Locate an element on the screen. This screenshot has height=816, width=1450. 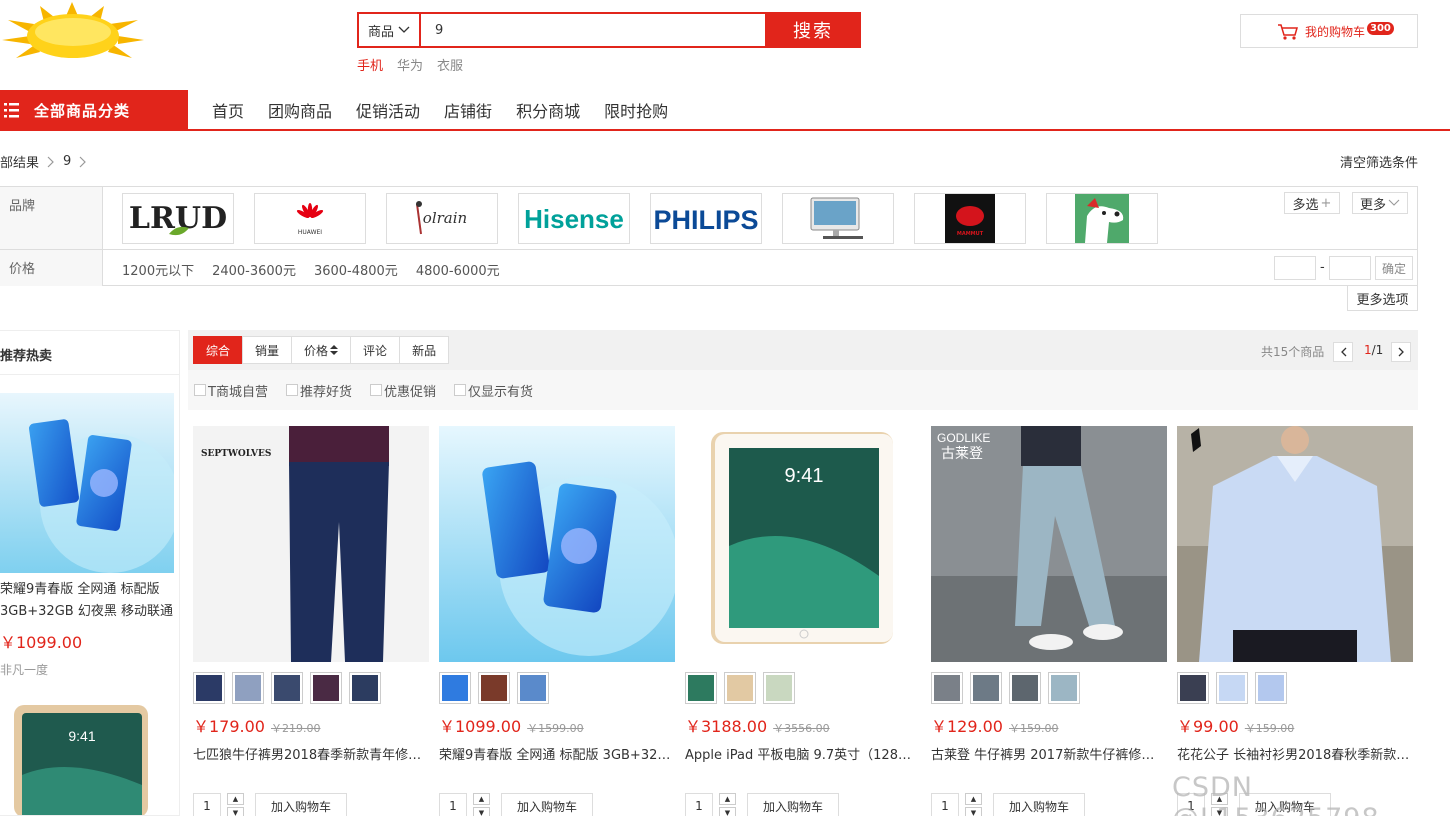
product-image: SEPTWOLVES is located at coordinates (311, 544).